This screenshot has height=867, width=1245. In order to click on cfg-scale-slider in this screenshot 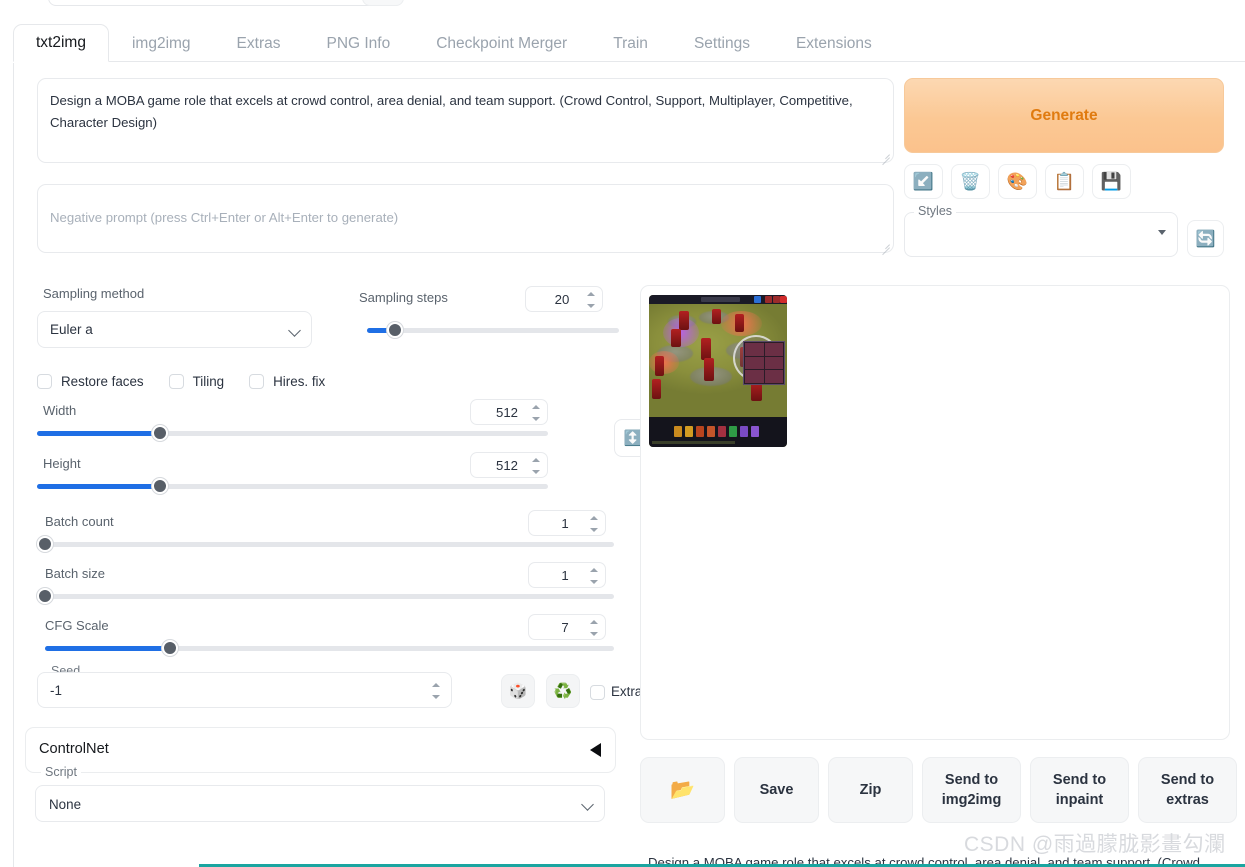, I will do `click(329, 648)`.